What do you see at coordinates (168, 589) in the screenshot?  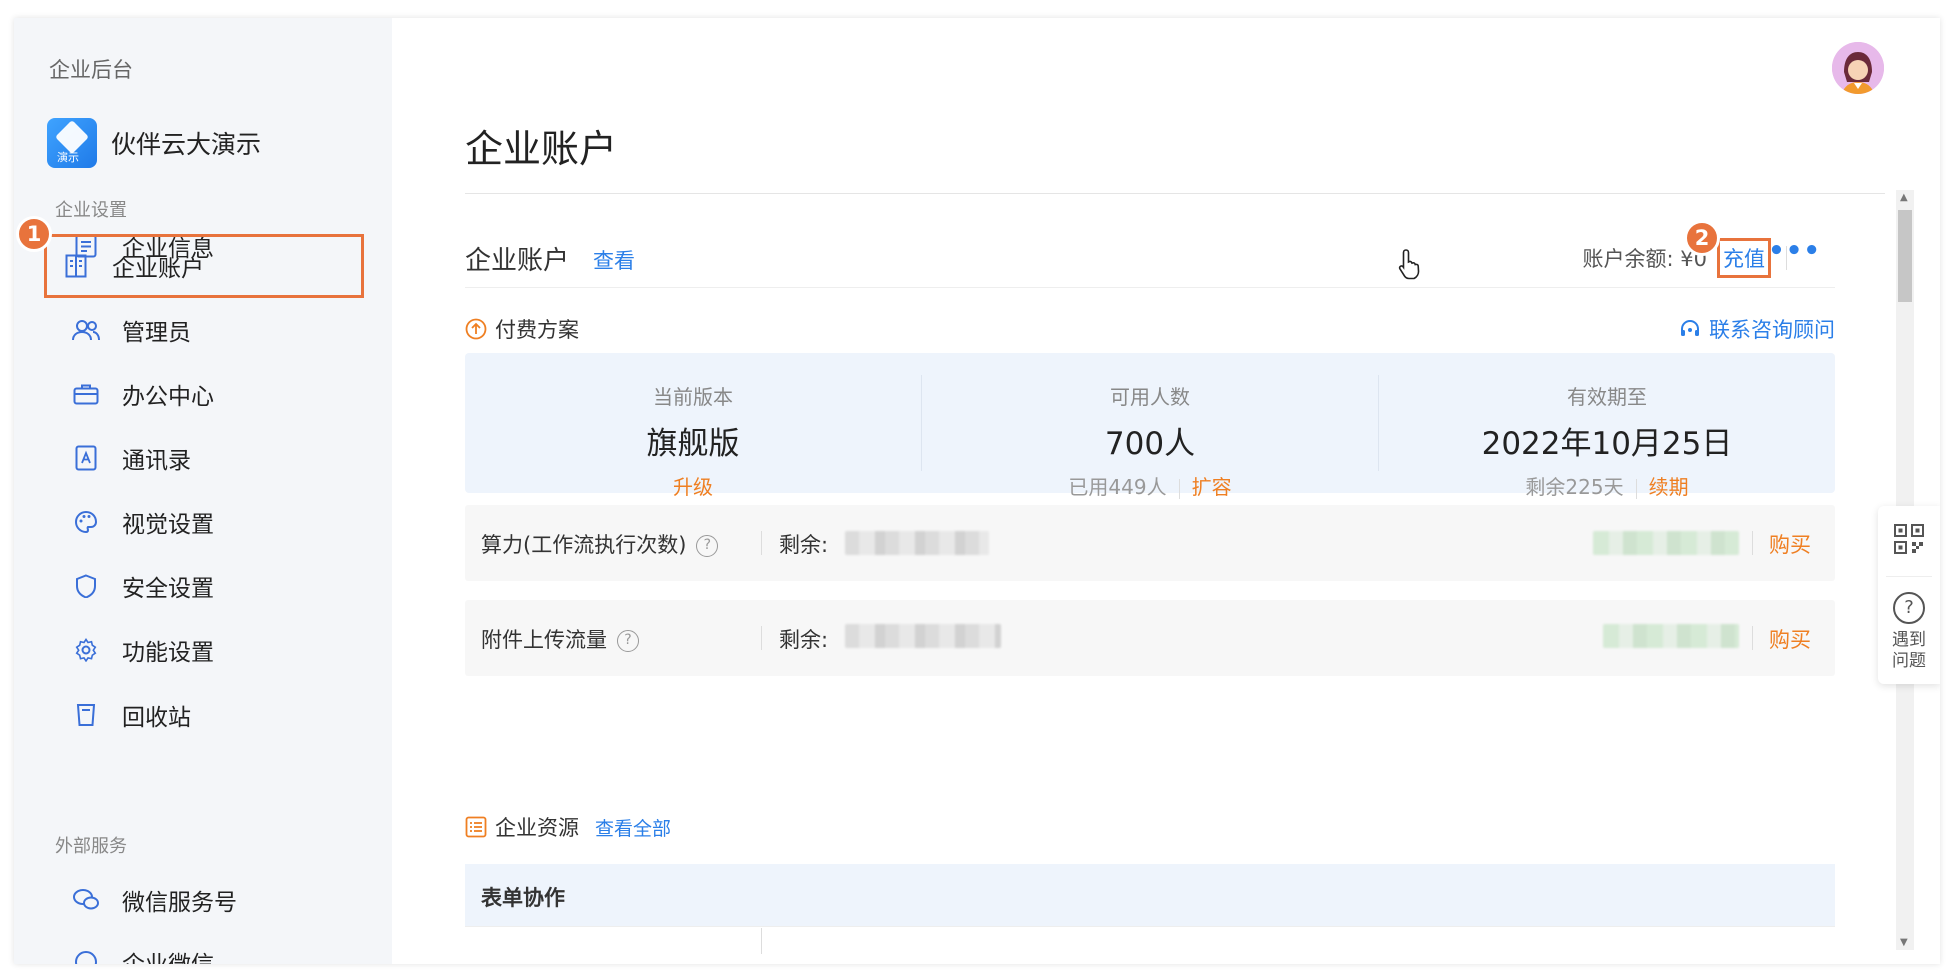 I see `sidebar-item-label: 安全设置` at bounding box center [168, 589].